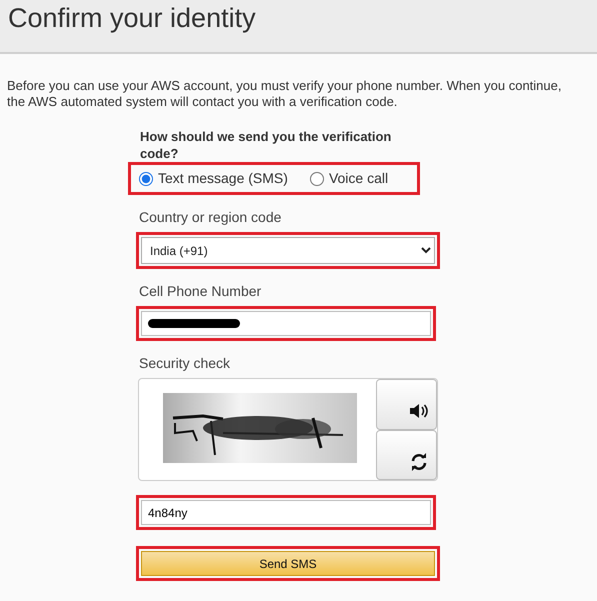 The height and width of the screenshot is (601, 597). I want to click on refresh-icon, so click(419, 461).